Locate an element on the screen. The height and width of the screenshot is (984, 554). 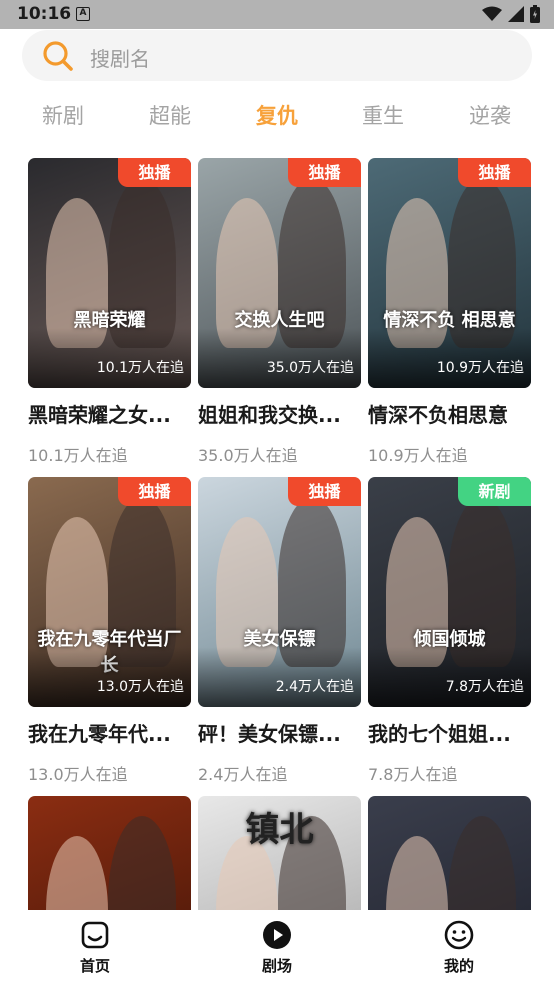
poster-follow-count: 35.0万人在追 is located at coordinates (310, 368).